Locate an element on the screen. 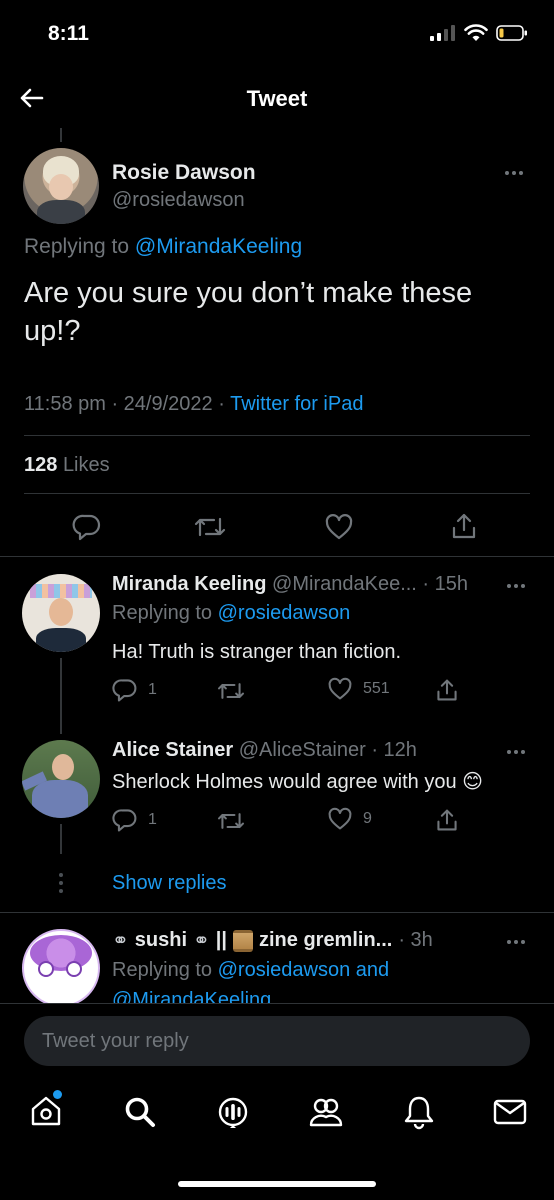  thread-dots-icon is located at coordinates (61, 883).